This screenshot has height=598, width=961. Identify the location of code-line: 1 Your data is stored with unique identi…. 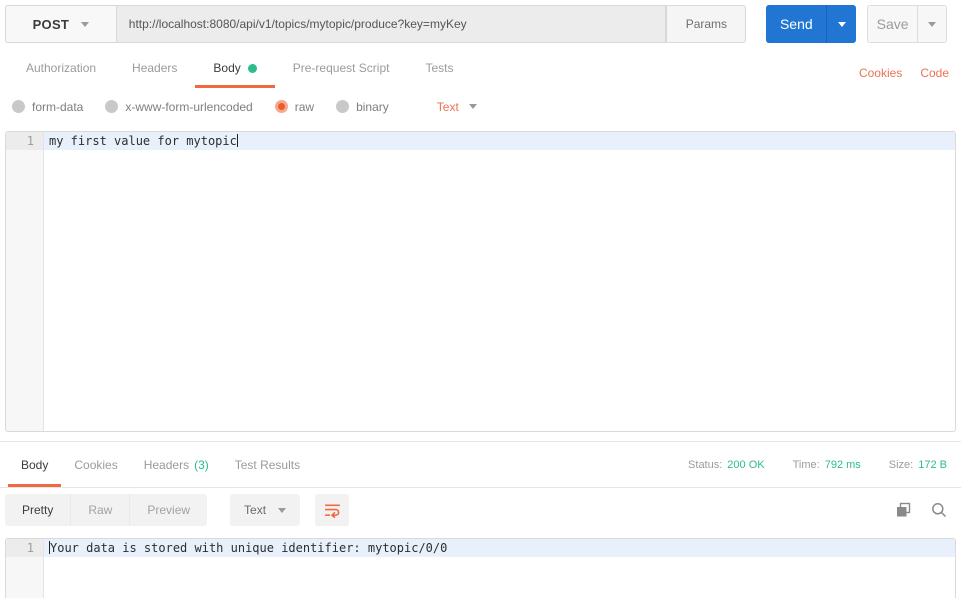
(480, 548).